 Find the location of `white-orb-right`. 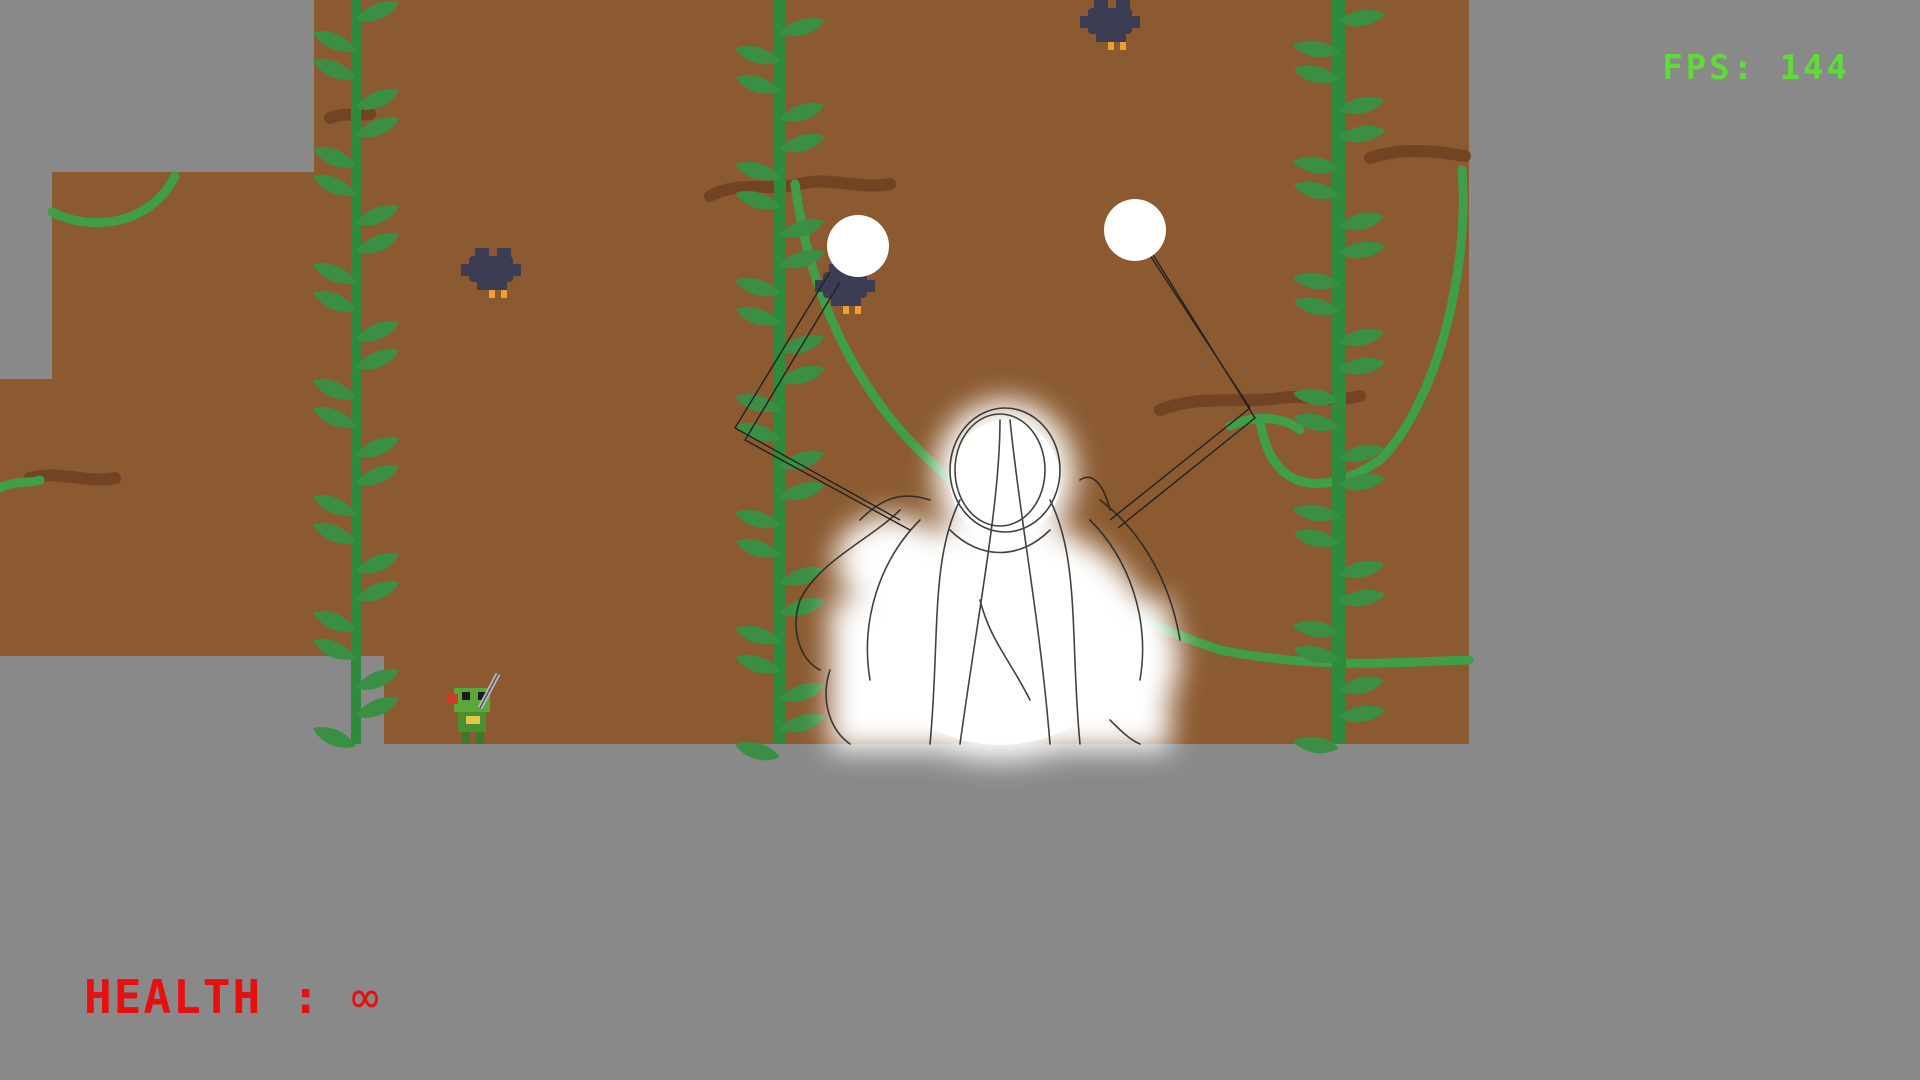

white-orb-right is located at coordinates (1135, 230).